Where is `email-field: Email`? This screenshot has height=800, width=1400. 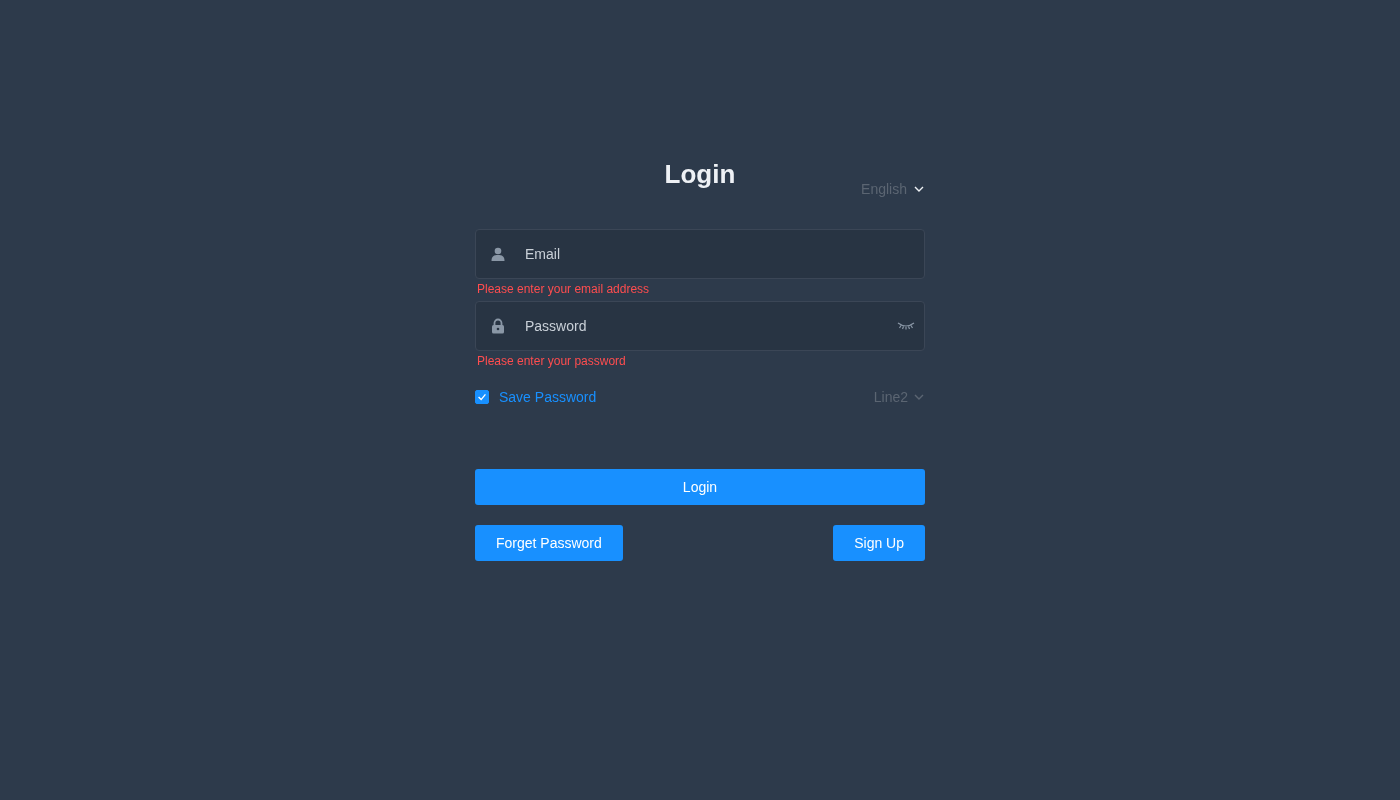
email-field: Email is located at coordinates (700, 254).